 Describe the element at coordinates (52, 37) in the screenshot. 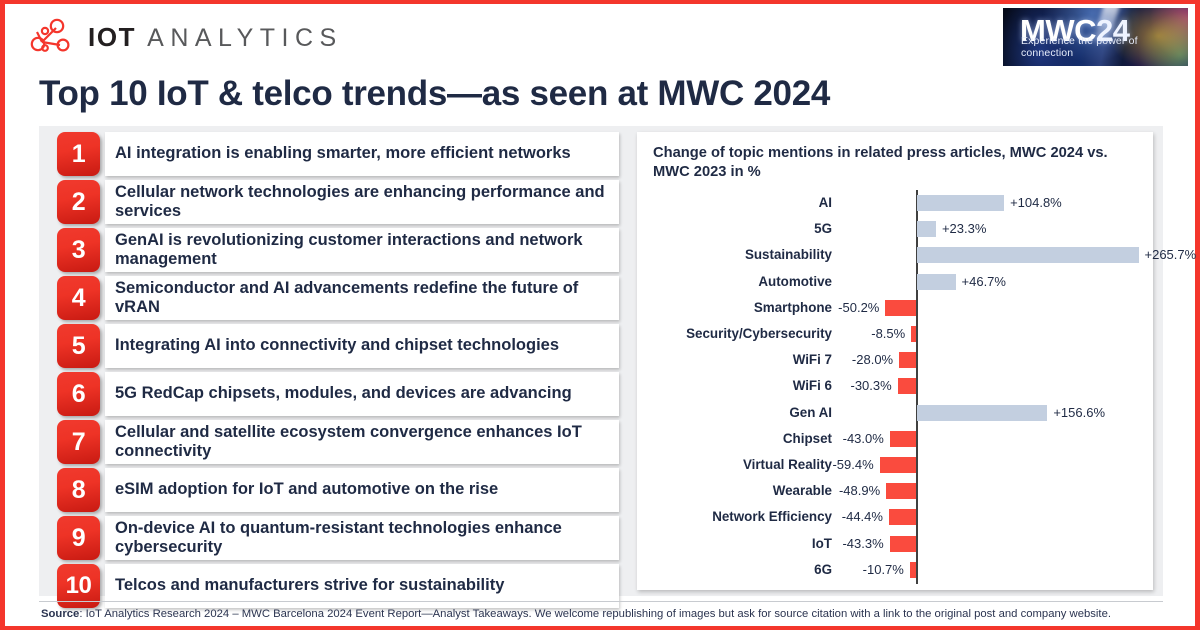

I see `network-nodes-icon` at that location.